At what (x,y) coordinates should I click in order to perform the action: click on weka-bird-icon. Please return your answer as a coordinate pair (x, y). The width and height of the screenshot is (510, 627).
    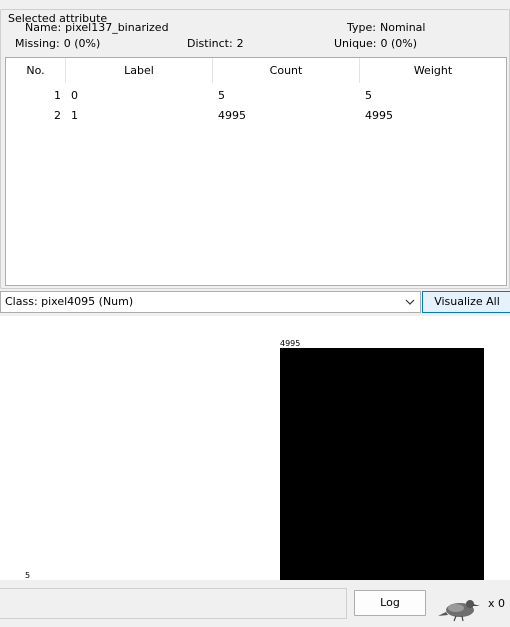
    Looking at the image, I should click on (460, 608).